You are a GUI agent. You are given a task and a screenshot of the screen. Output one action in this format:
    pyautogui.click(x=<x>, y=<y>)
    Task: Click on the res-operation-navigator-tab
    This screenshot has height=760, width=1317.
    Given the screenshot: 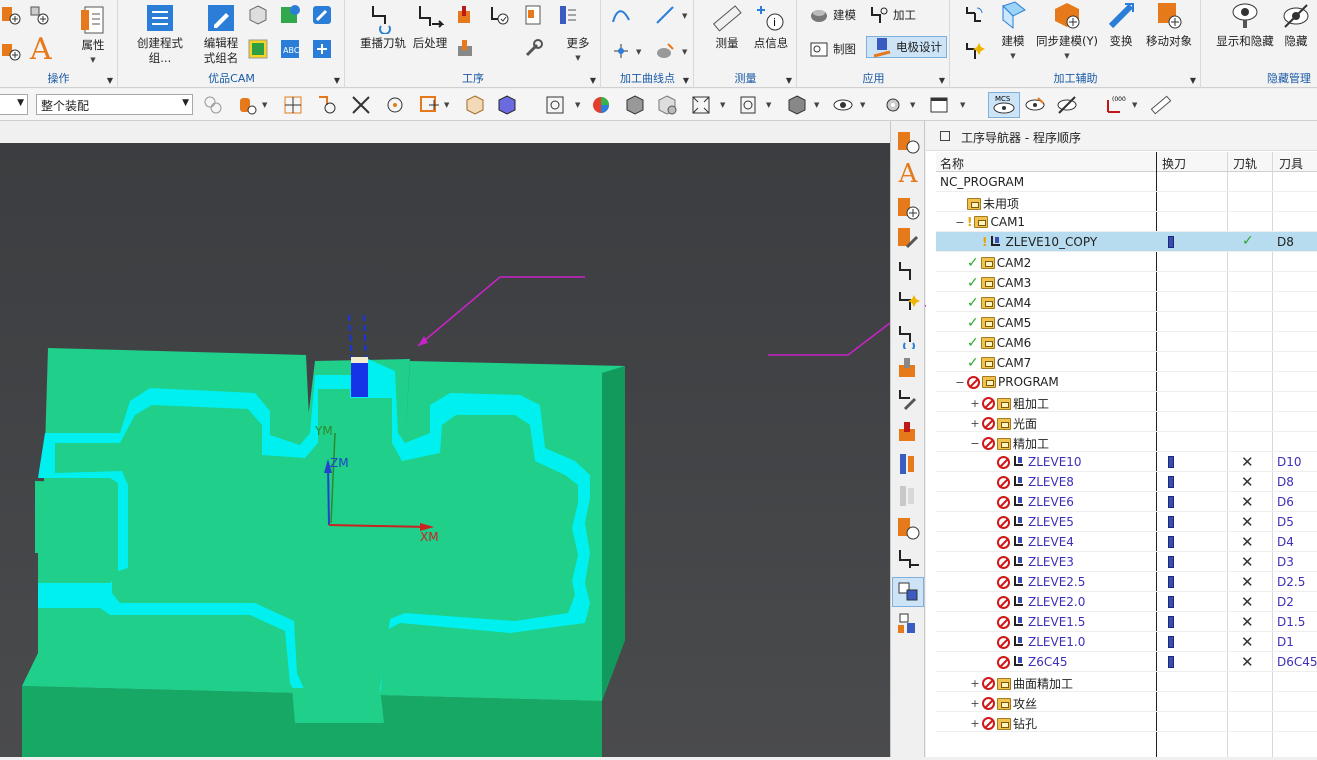 What is the action you would take?
    pyautogui.click(x=908, y=592)
    